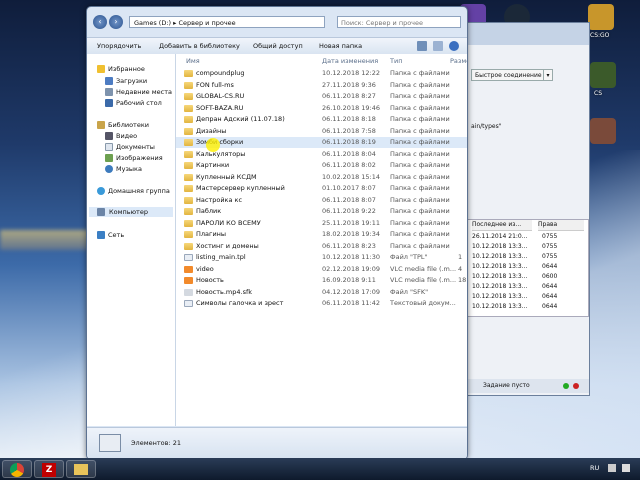  Describe the element at coordinates (81, 469) in the screenshot. I see `explorer-taskbar-button` at that location.